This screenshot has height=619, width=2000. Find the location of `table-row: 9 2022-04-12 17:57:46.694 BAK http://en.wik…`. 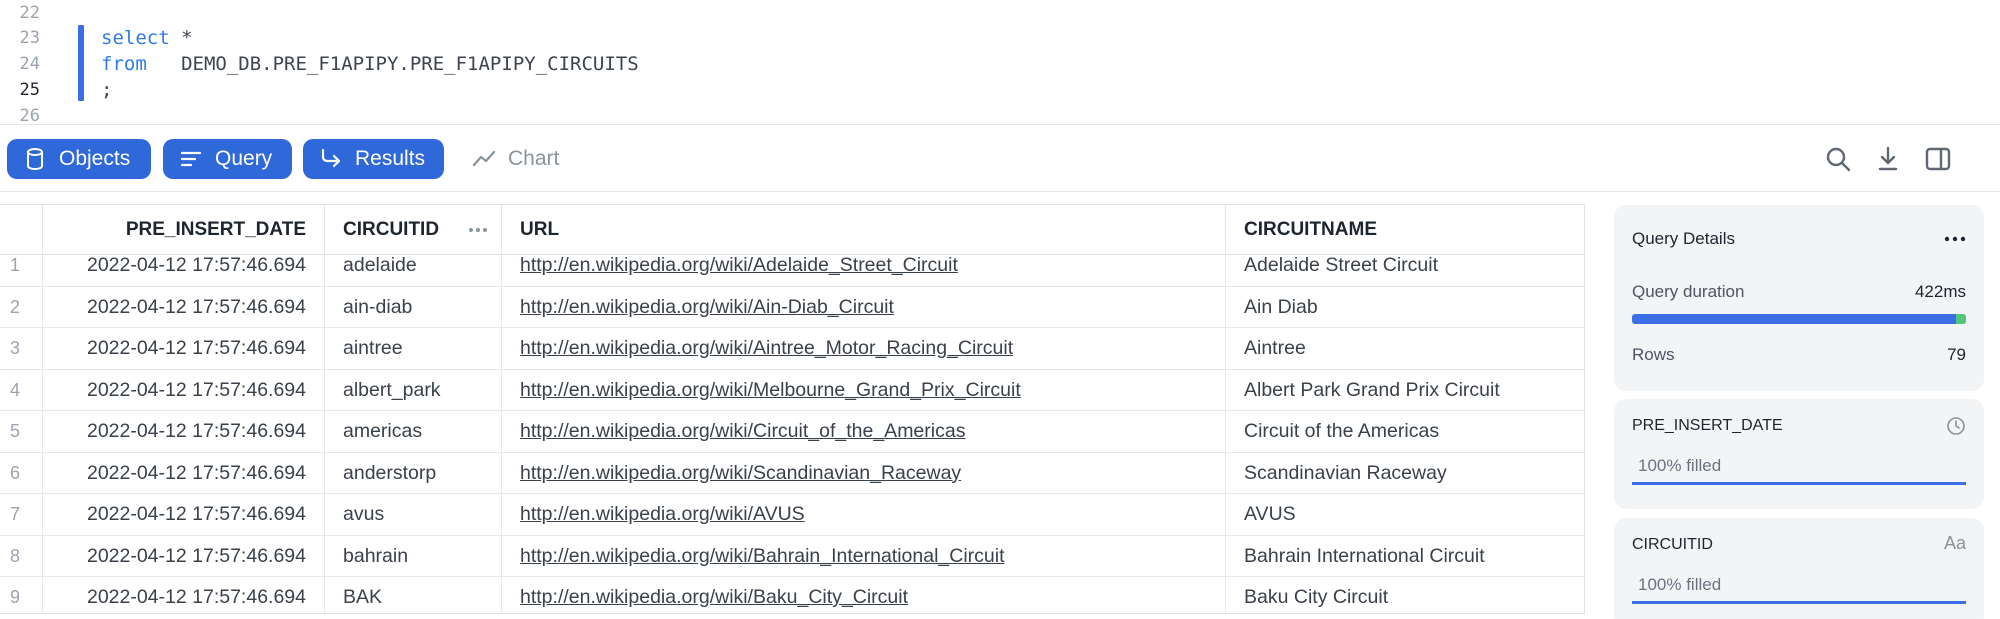

table-row: 9 2022-04-12 17:57:46.694 BAK http://en.wik… is located at coordinates (792, 595).